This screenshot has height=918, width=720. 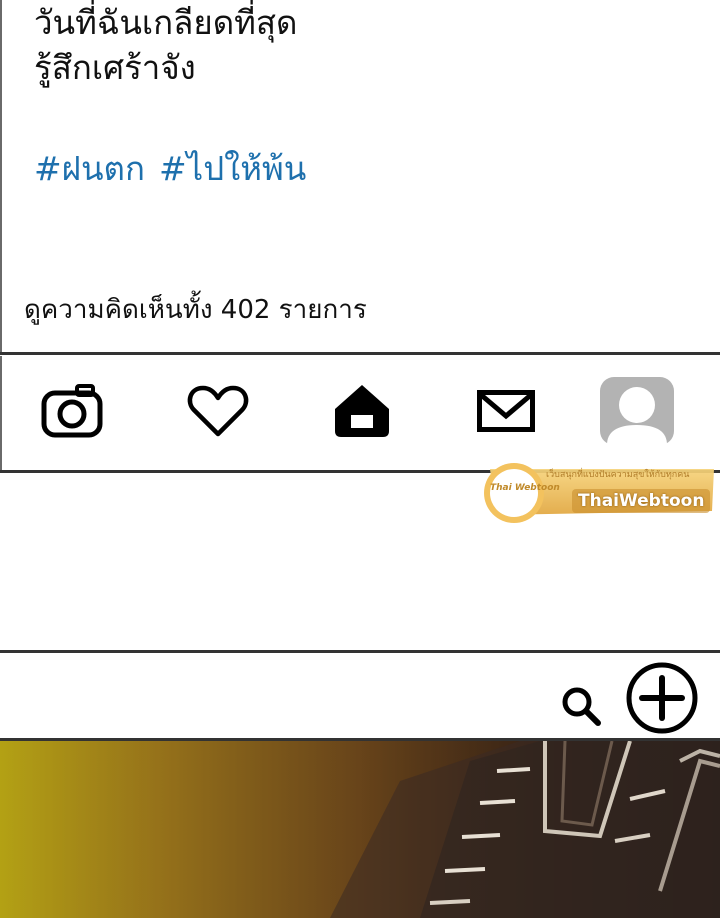 I want to click on heart-icon, so click(x=218, y=411).